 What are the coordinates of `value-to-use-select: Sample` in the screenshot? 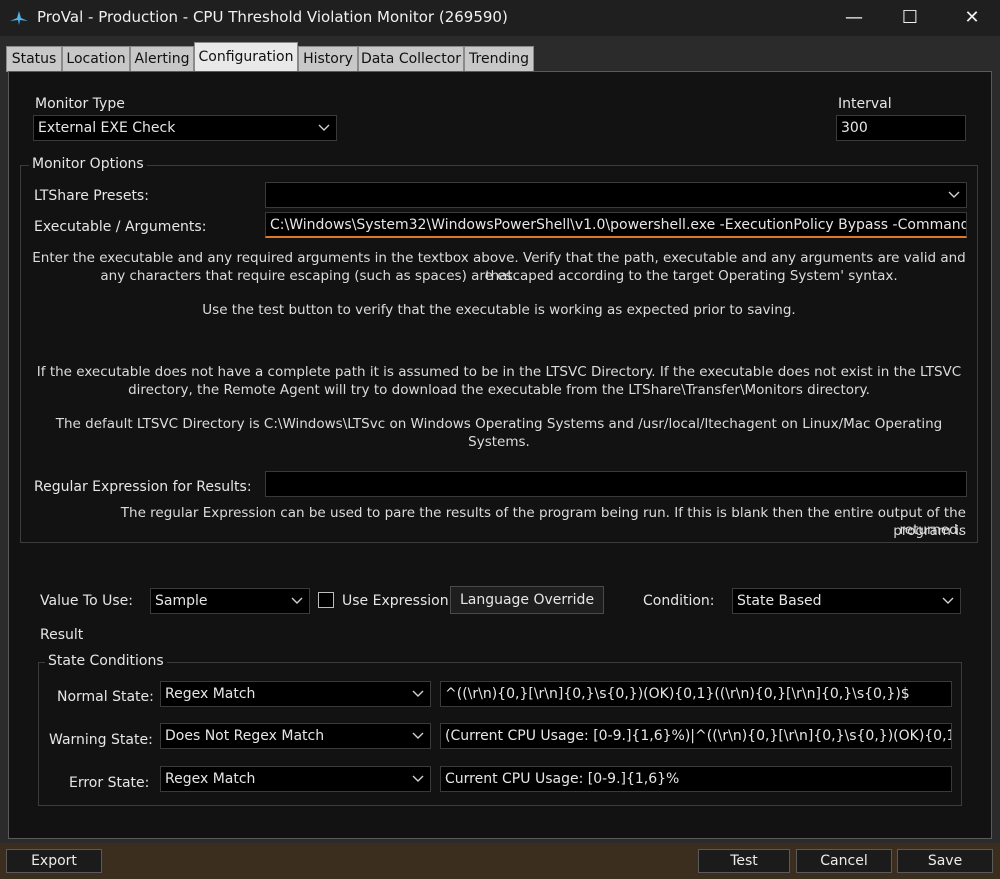 It's located at (230, 601).